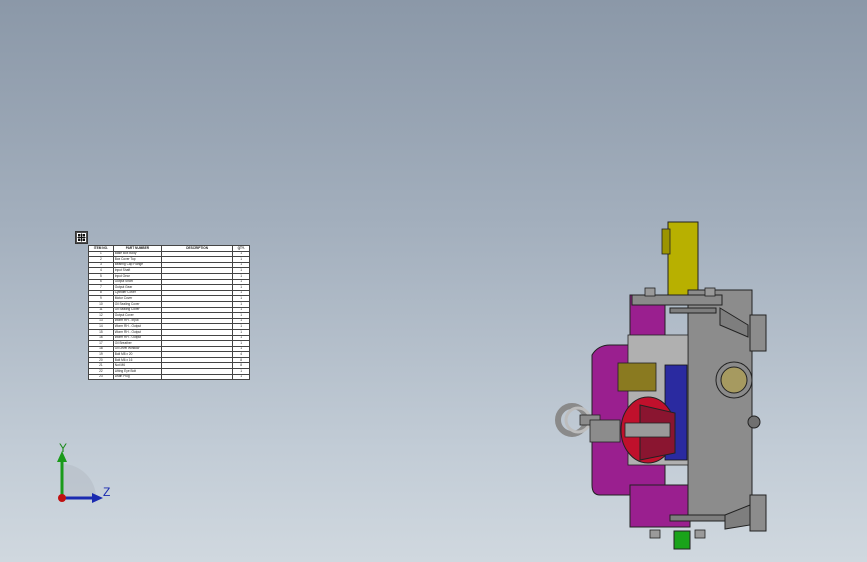 Image resolution: width=867 pixels, height=562 pixels. Describe the element at coordinates (197, 377) in the screenshot. I see `bom-cell-description` at that location.